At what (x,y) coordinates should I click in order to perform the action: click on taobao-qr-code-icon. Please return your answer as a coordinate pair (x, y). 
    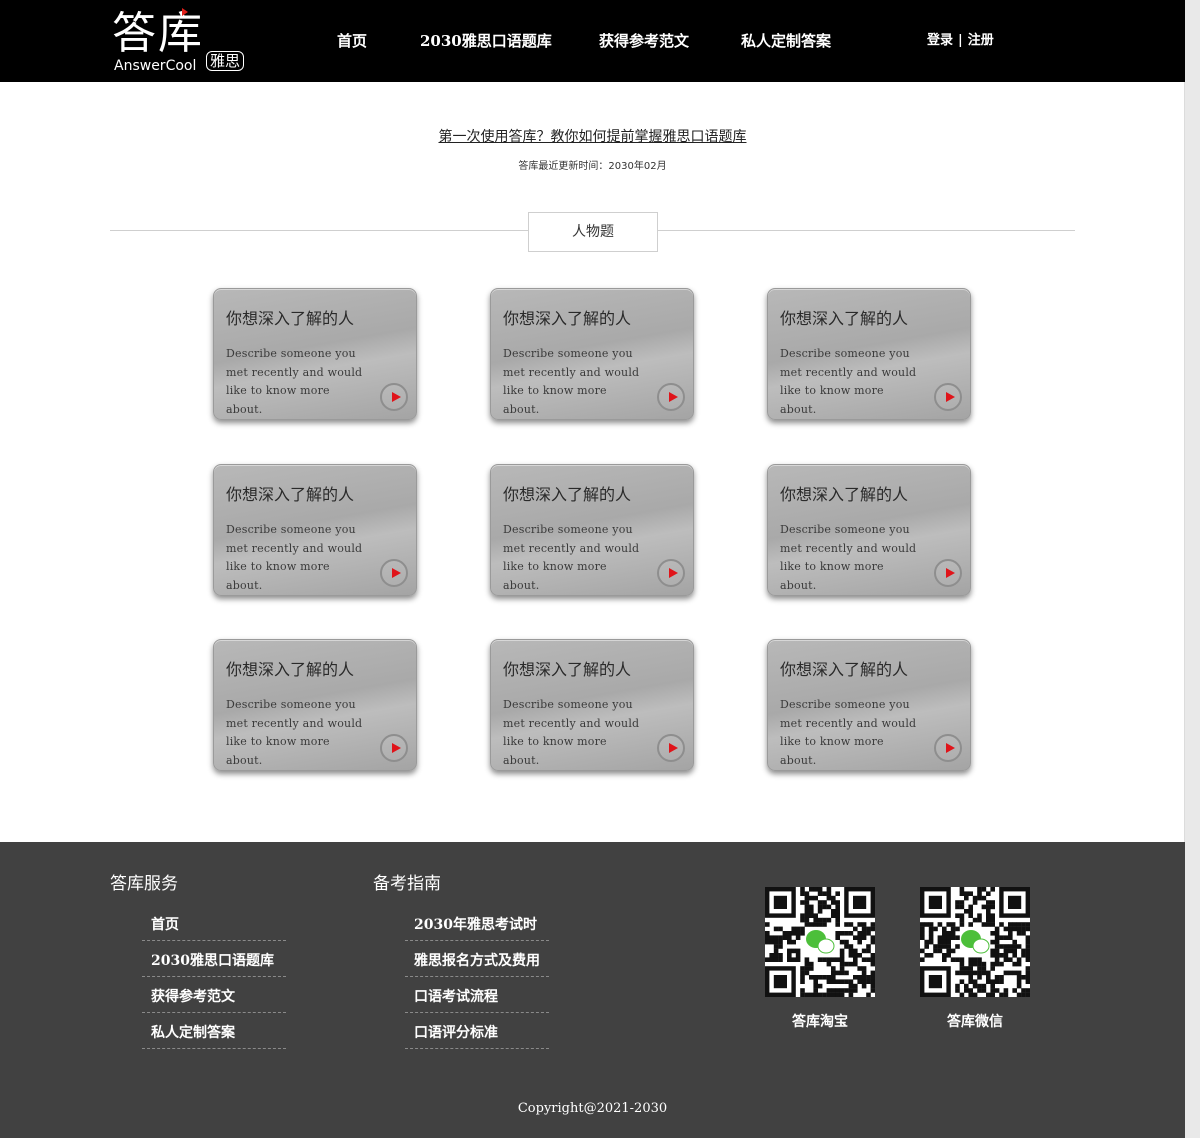
    Looking at the image, I should click on (820, 942).